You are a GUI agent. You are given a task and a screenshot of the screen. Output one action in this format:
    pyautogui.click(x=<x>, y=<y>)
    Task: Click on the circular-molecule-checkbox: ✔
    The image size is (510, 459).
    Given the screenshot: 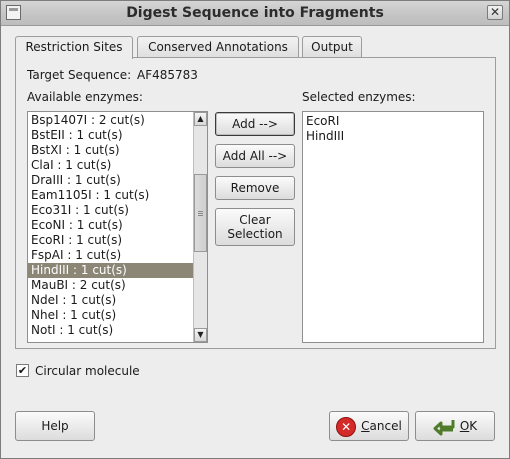 What is the action you would take?
    pyautogui.click(x=22, y=370)
    